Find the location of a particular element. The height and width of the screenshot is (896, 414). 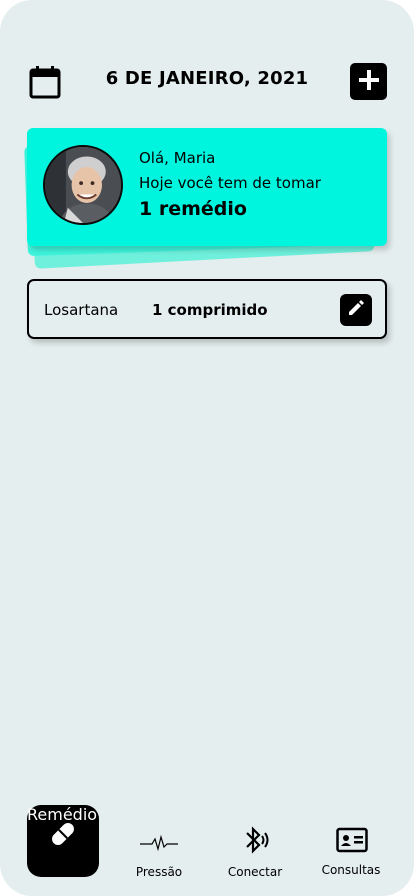

nav-item-remedio: Remédio is located at coordinates (63, 841).